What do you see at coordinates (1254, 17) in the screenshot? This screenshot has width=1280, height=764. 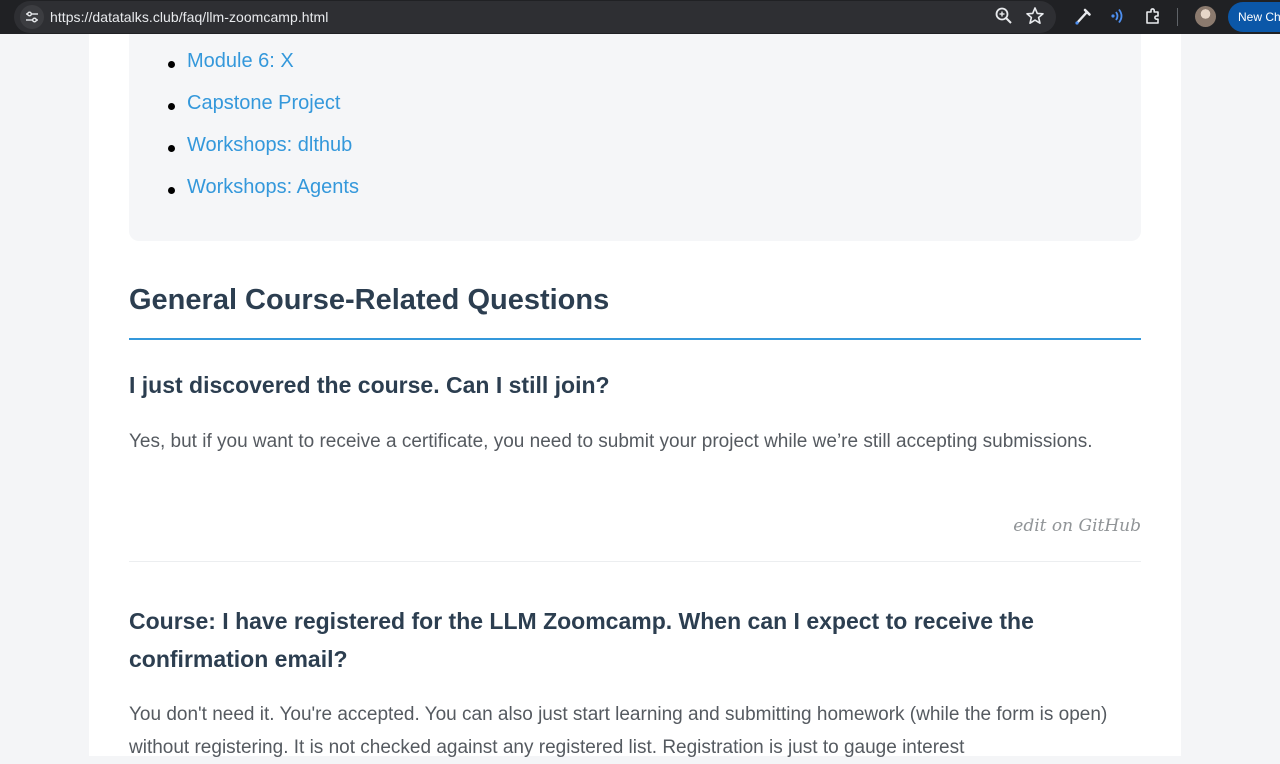 I see `new-chrome-button: New Chr` at bounding box center [1254, 17].